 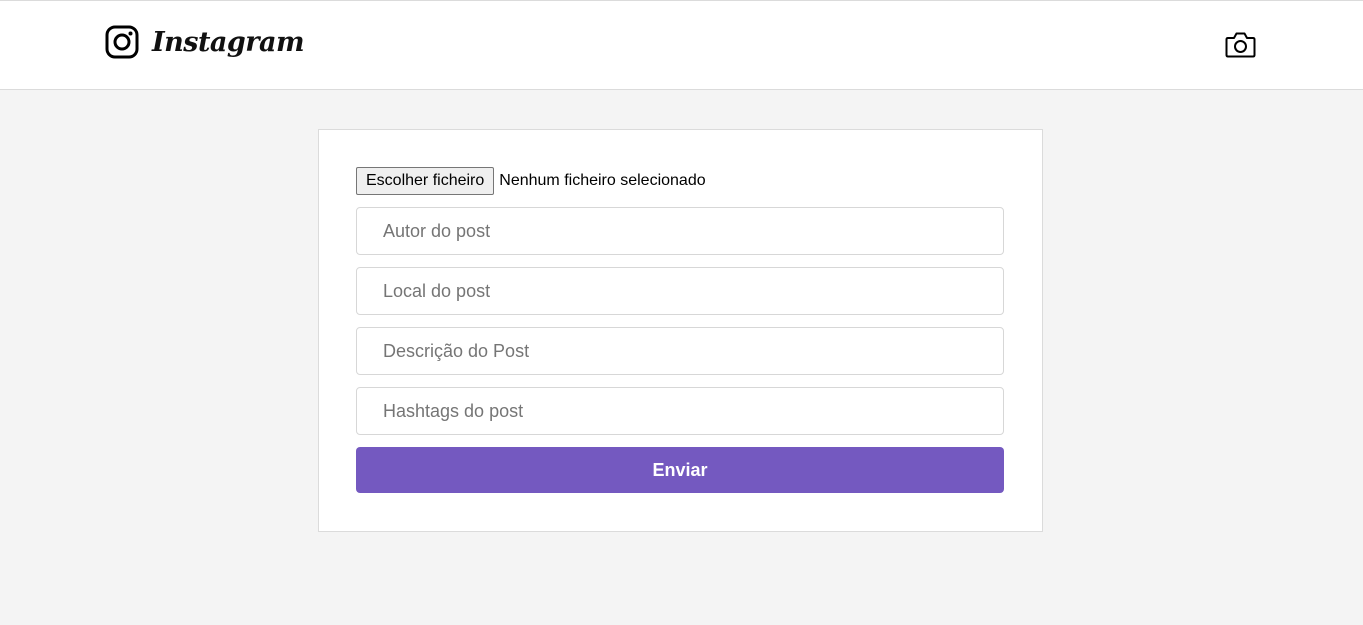 What do you see at coordinates (680, 470) in the screenshot?
I see `submit-button: Enviar` at bounding box center [680, 470].